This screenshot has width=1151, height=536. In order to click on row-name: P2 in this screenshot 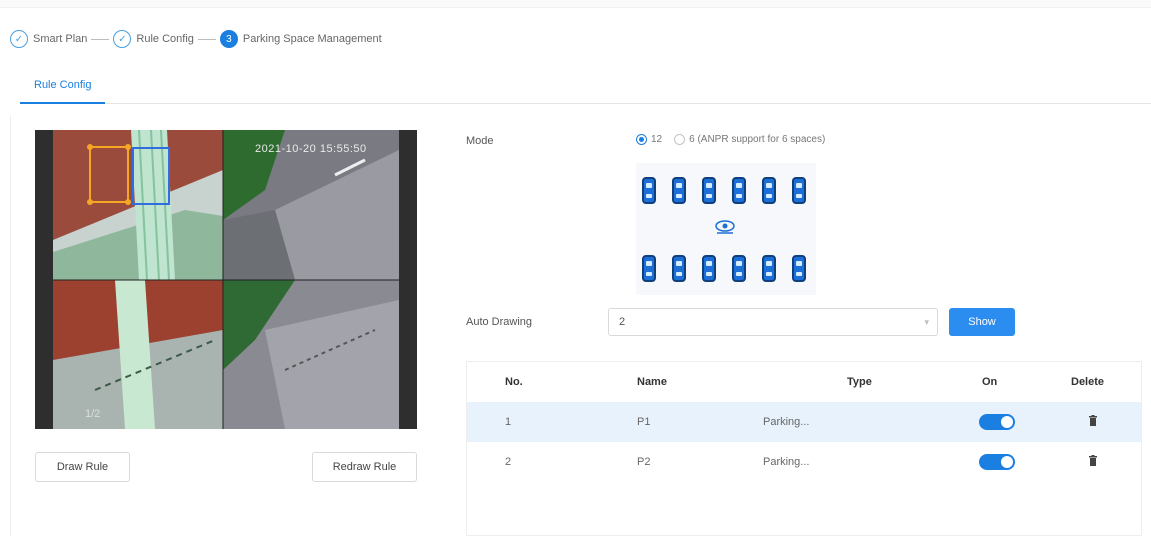, I will do `click(644, 462)`.